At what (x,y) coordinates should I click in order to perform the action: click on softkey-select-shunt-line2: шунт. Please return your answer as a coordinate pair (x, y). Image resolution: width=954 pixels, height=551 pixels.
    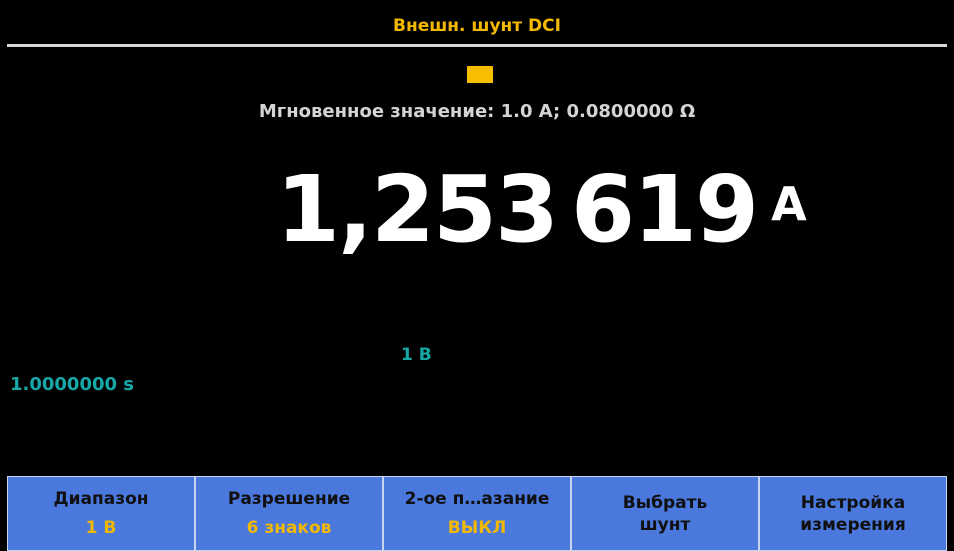
    Looking at the image, I should click on (665, 524).